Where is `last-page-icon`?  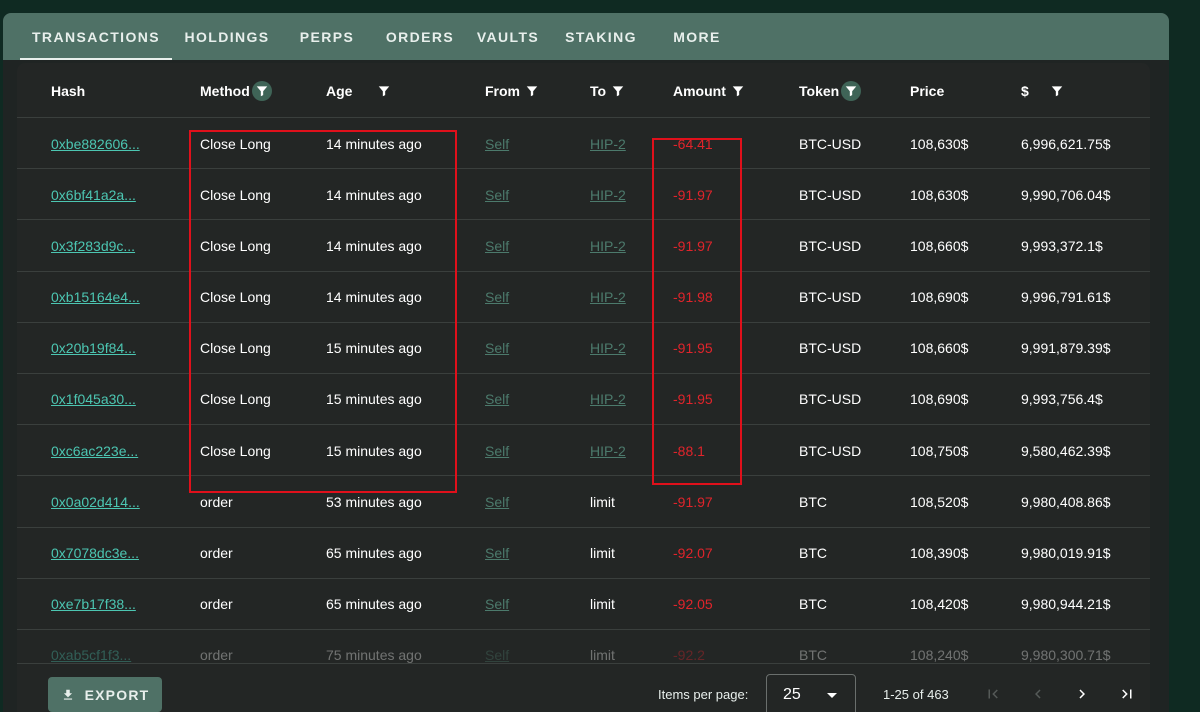 last-page-icon is located at coordinates (1127, 694).